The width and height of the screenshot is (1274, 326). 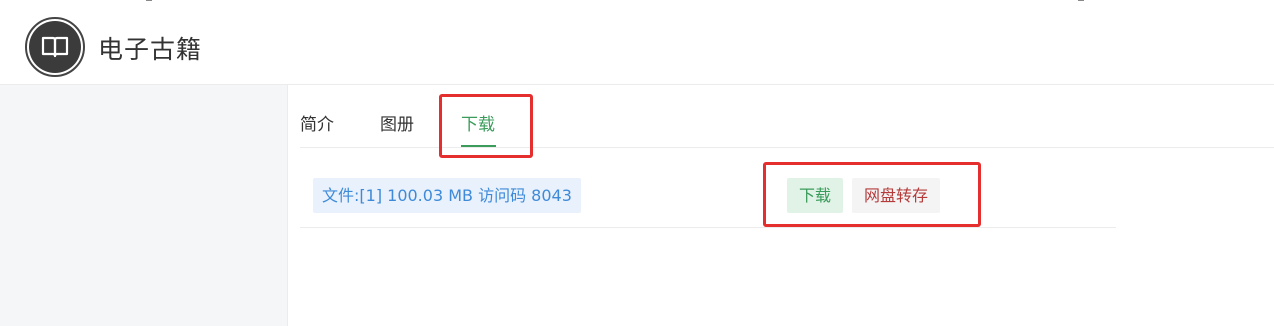 I want to click on file-info-tag: 文件:[1] 100.03 MB 访问码 8043, so click(x=447, y=195).